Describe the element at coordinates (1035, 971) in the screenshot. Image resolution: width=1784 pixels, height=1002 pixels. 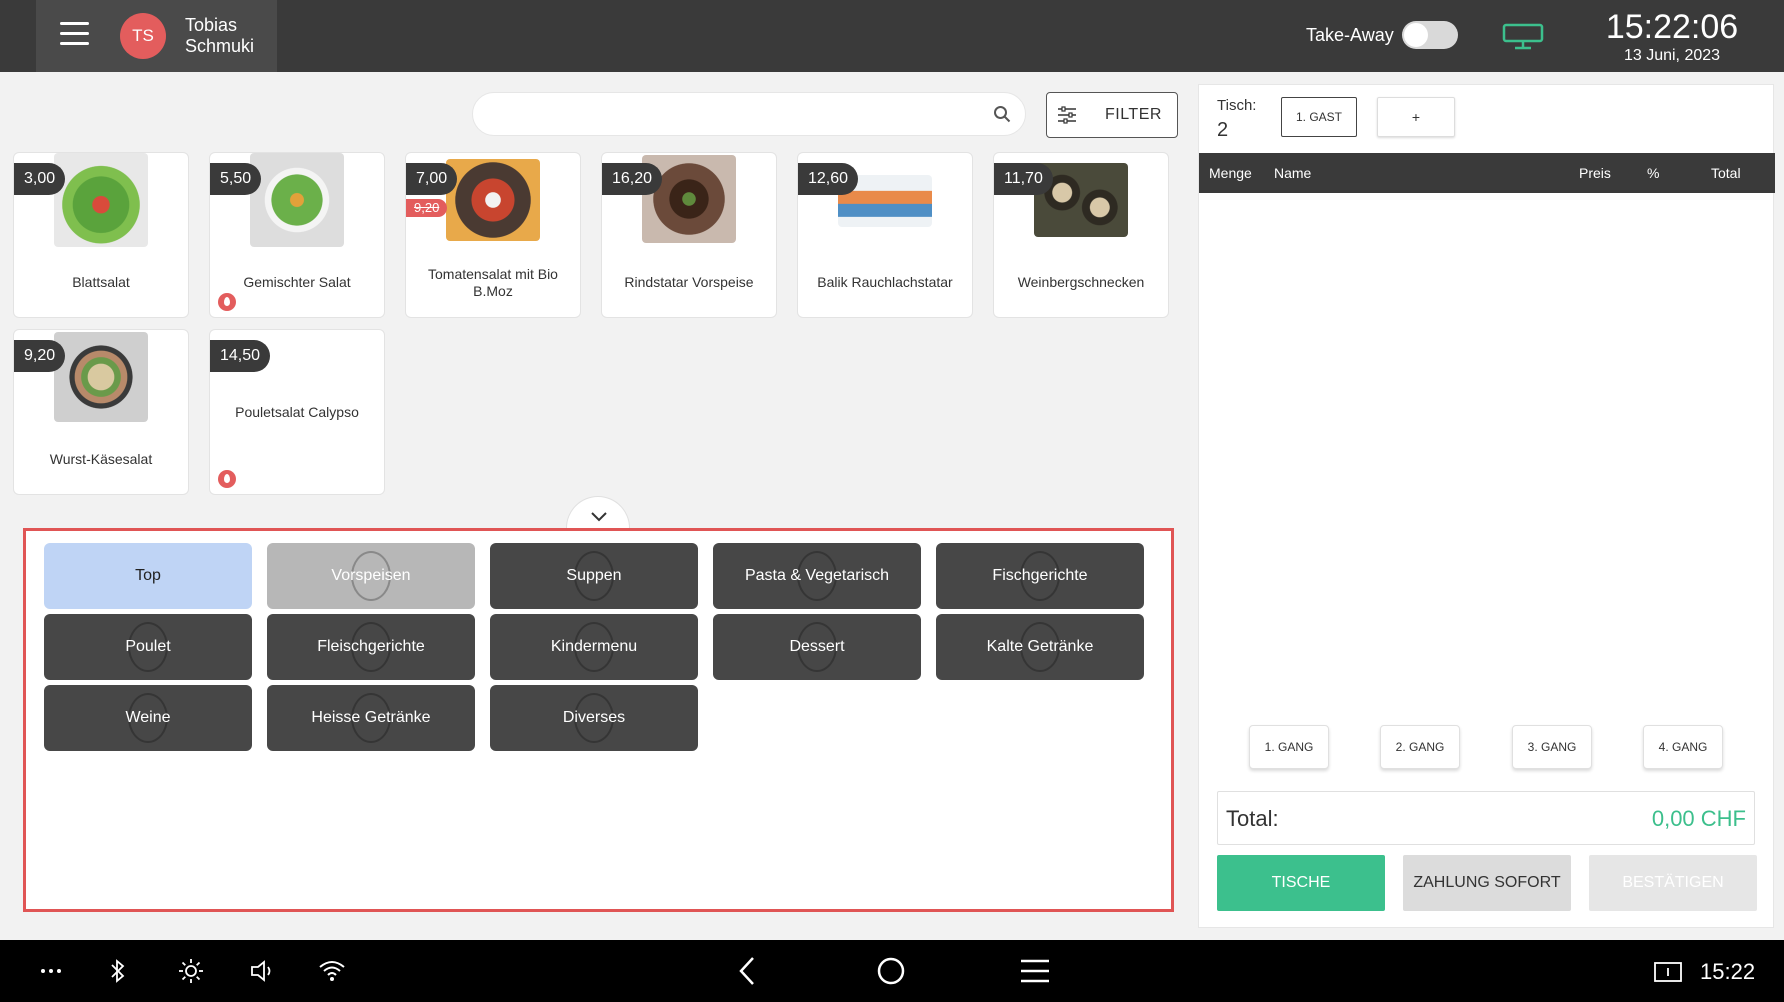
I see `recent-apps-icon` at that location.